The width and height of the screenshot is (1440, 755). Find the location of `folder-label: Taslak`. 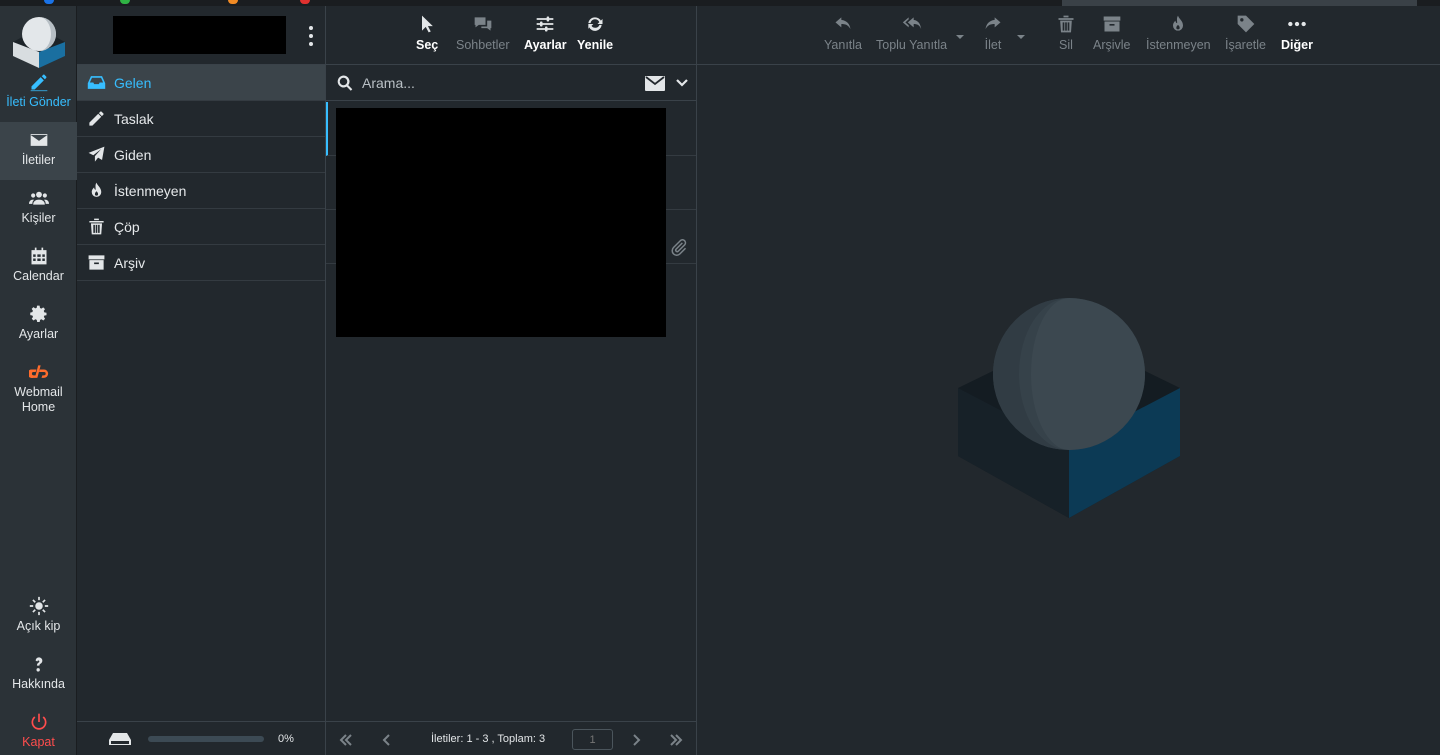

folder-label: Taslak is located at coordinates (134, 118).